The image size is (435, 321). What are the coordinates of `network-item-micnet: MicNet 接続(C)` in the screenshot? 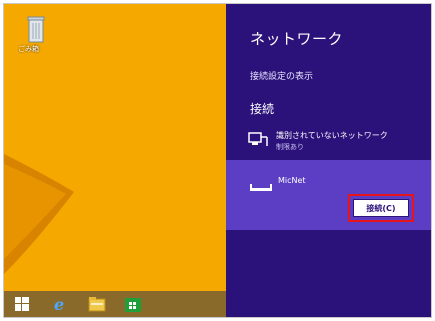 It's located at (328, 195).